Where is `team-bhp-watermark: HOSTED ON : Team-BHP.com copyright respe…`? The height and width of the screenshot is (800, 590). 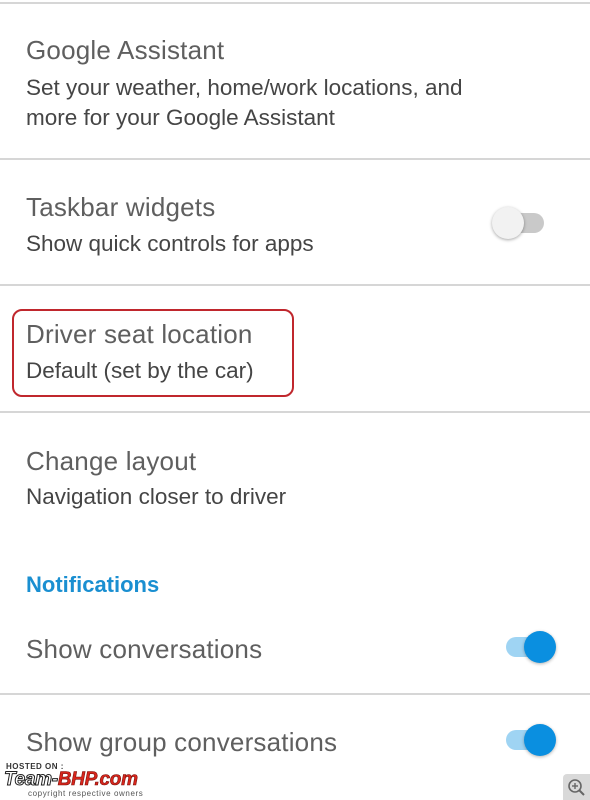
team-bhp-watermark: HOSTED ON : Team-BHP.com copyright respe… is located at coordinates (100, 780).